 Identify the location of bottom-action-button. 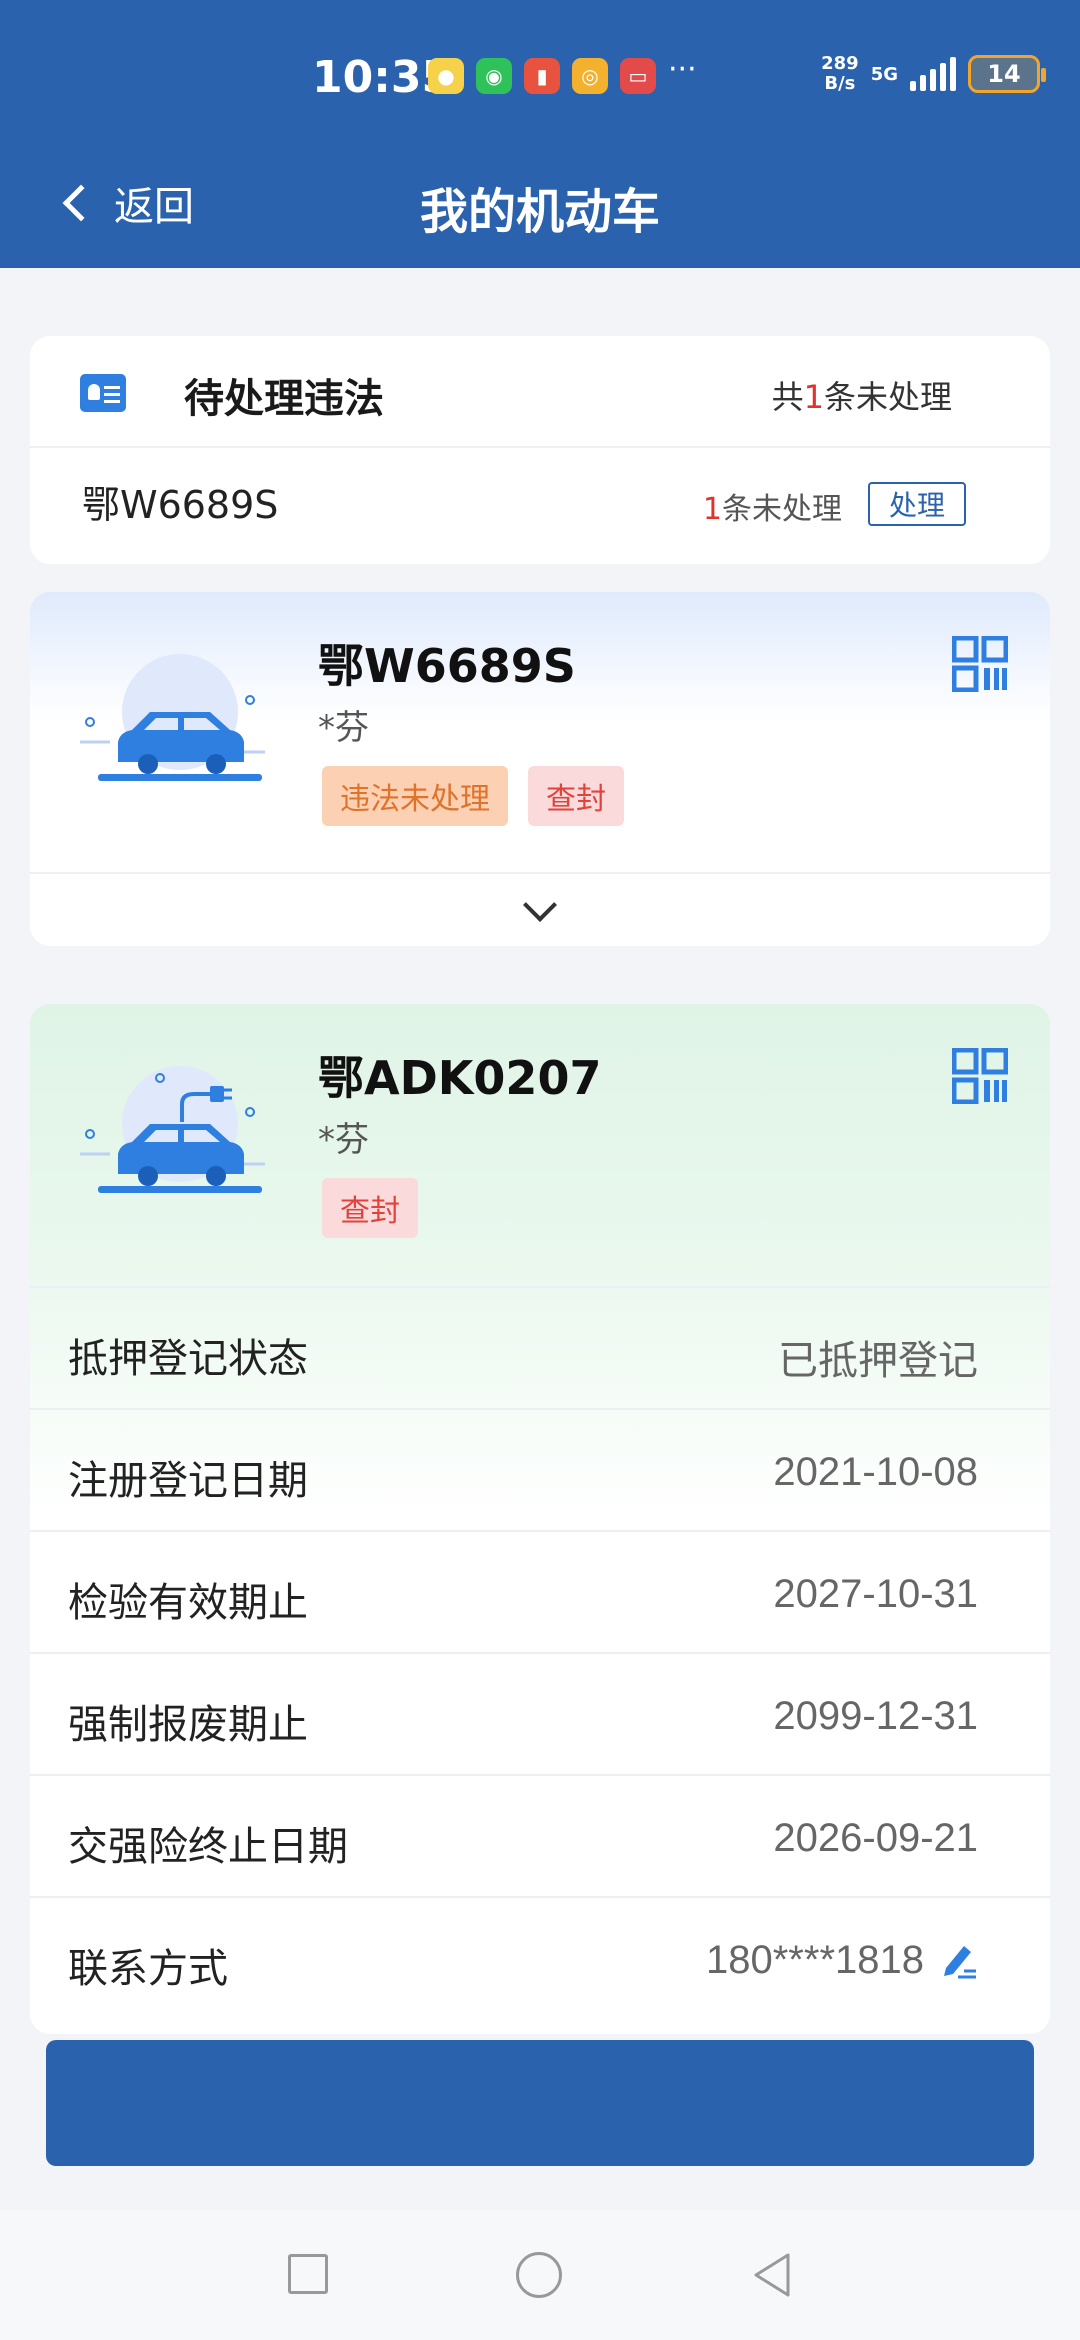
(540, 2103).